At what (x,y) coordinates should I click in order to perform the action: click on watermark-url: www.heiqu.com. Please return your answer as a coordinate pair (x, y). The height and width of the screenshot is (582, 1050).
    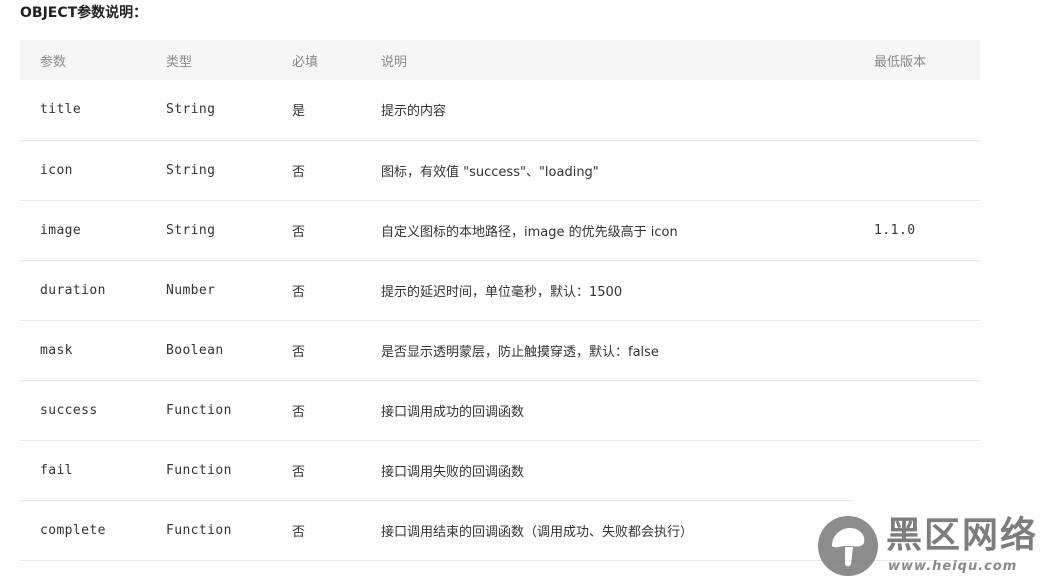
    Looking at the image, I should click on (953, 566).